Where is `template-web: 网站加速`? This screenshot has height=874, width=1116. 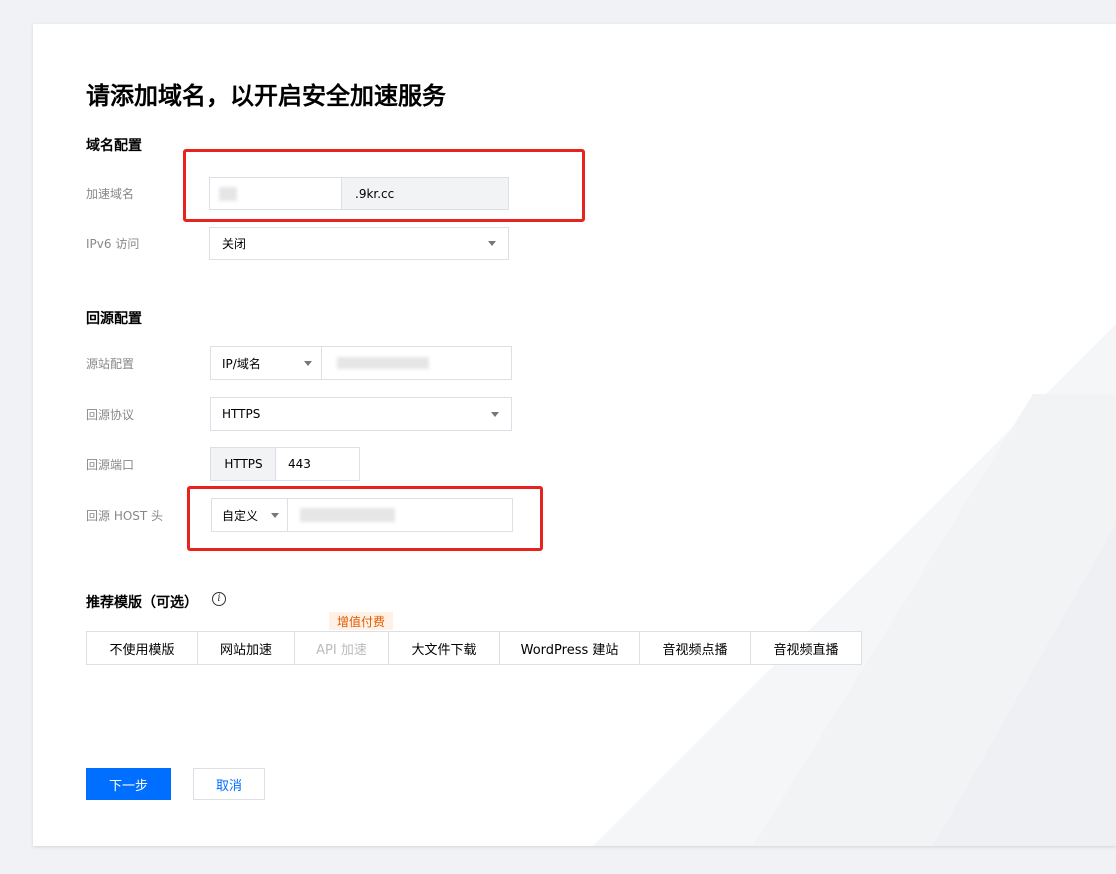 template-web: 网站加速 is located at coordinates (246, 648).